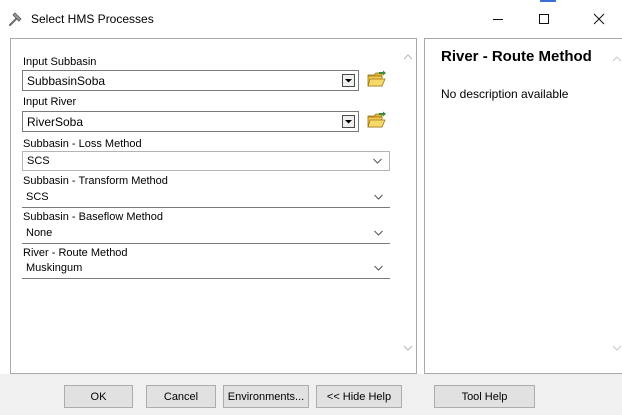 The width and height of the screenshot is (622, 415). Describe the element at coordinates (190, 121) in the screenshot. I see `input-river-field: RiverSoba` at that location.